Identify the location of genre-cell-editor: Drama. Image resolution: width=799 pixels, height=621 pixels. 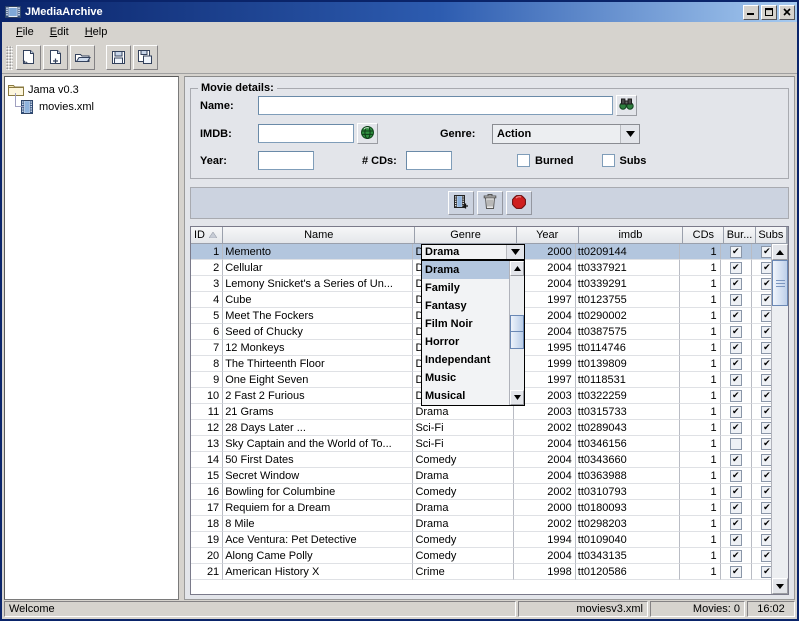
(473, 252).